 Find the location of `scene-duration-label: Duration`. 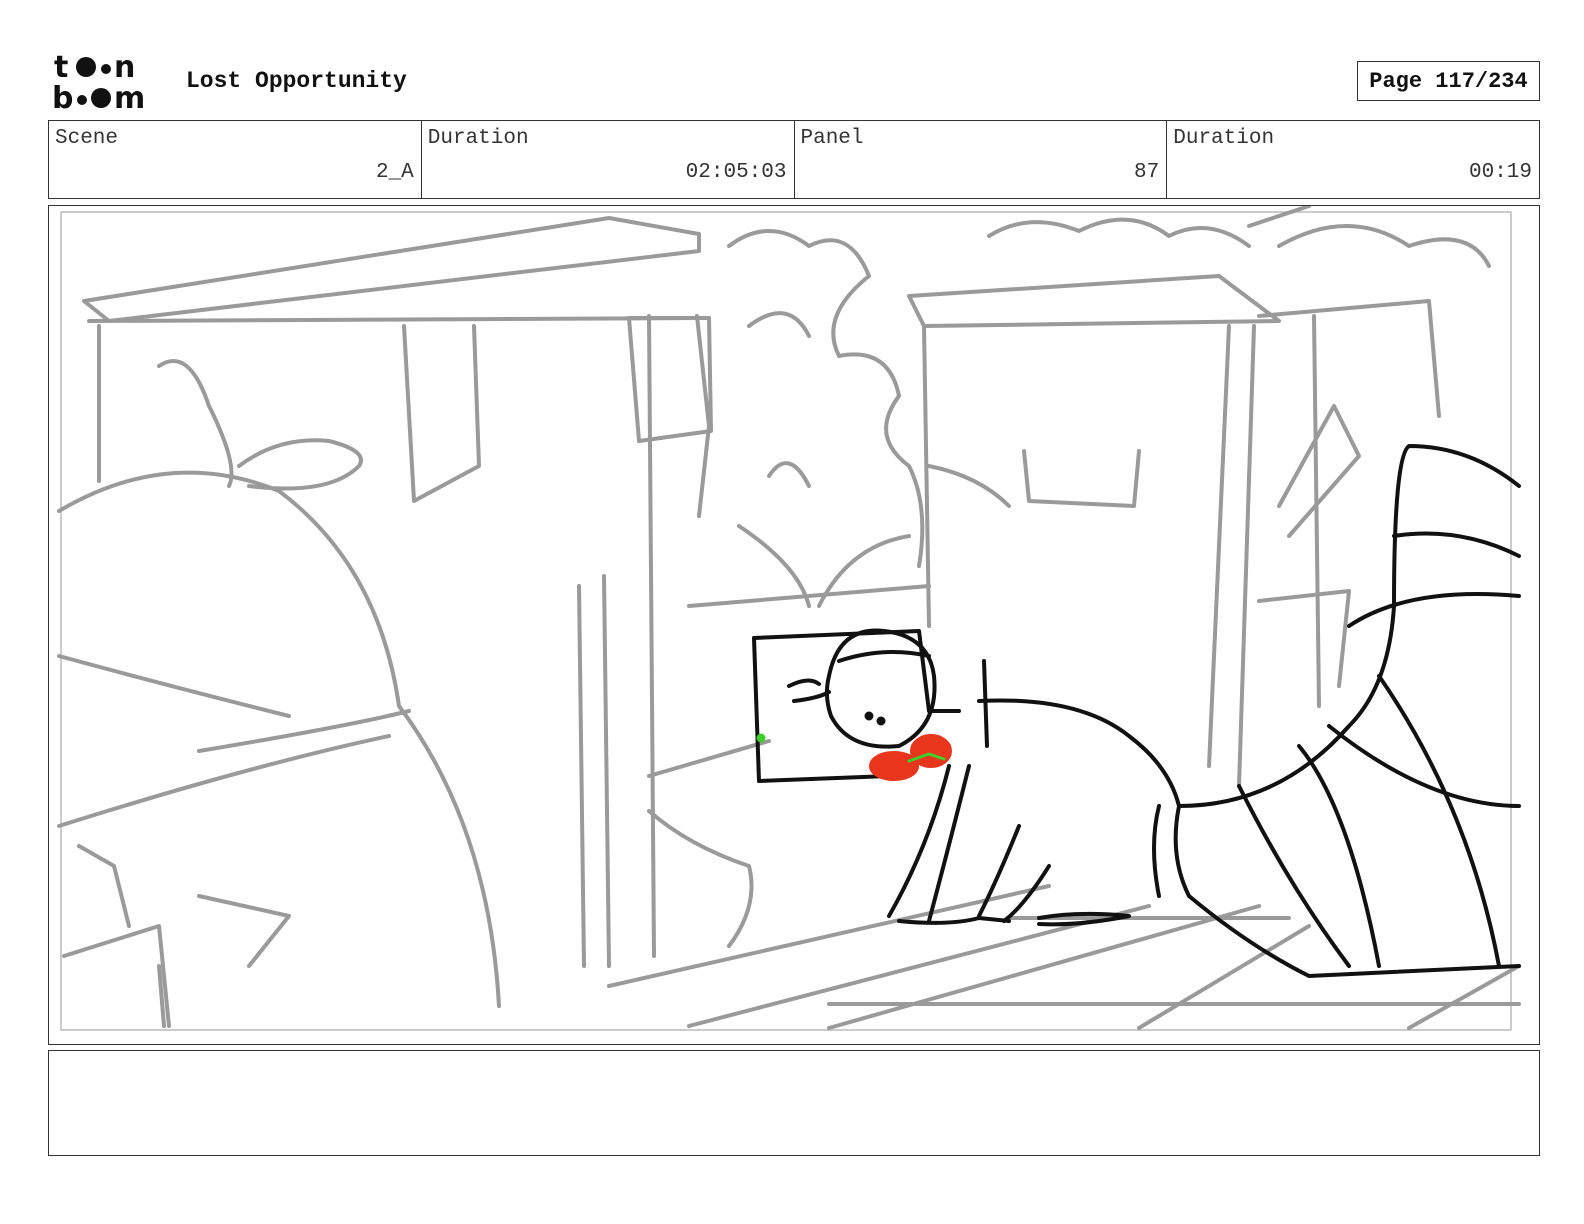

scene-duration-label: Duration is located at coordinates (478, 138).